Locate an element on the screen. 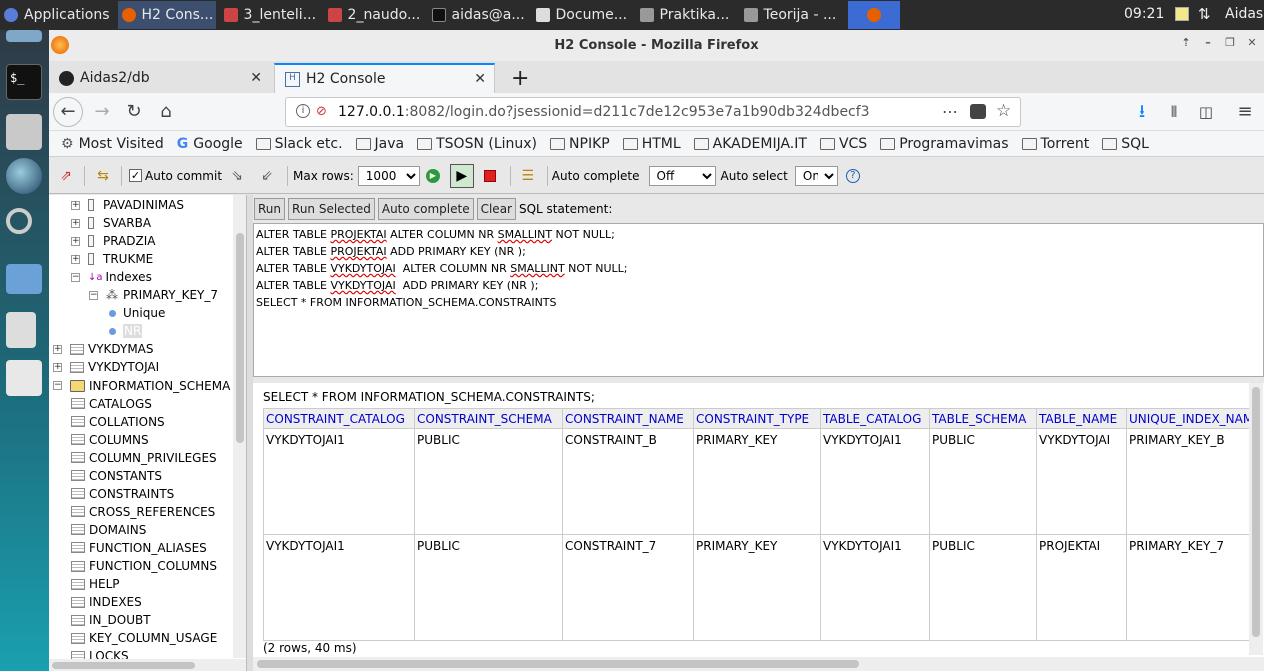 The width and height of the screenshot is (1264, 671). tree-schema-table-item: COLUMNS is located at coordinates (110, 440).